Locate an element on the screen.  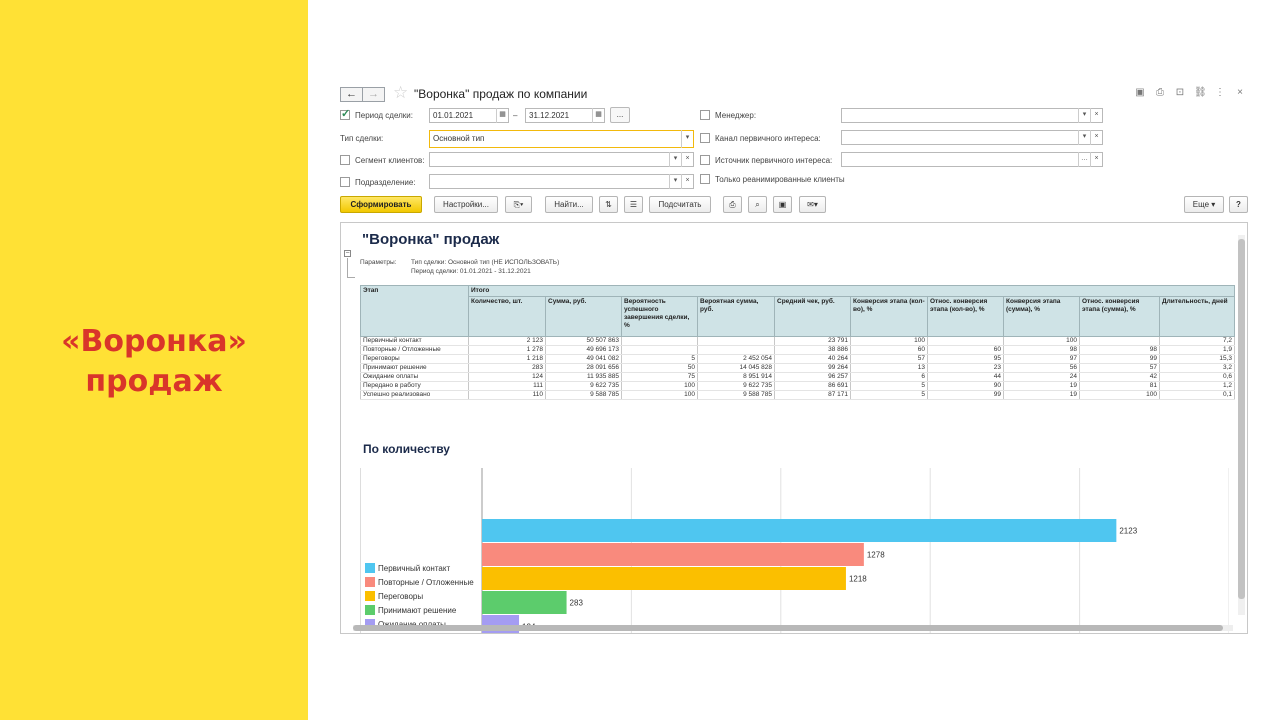
value-cell: 42 is located at coordinates (1119, 377).